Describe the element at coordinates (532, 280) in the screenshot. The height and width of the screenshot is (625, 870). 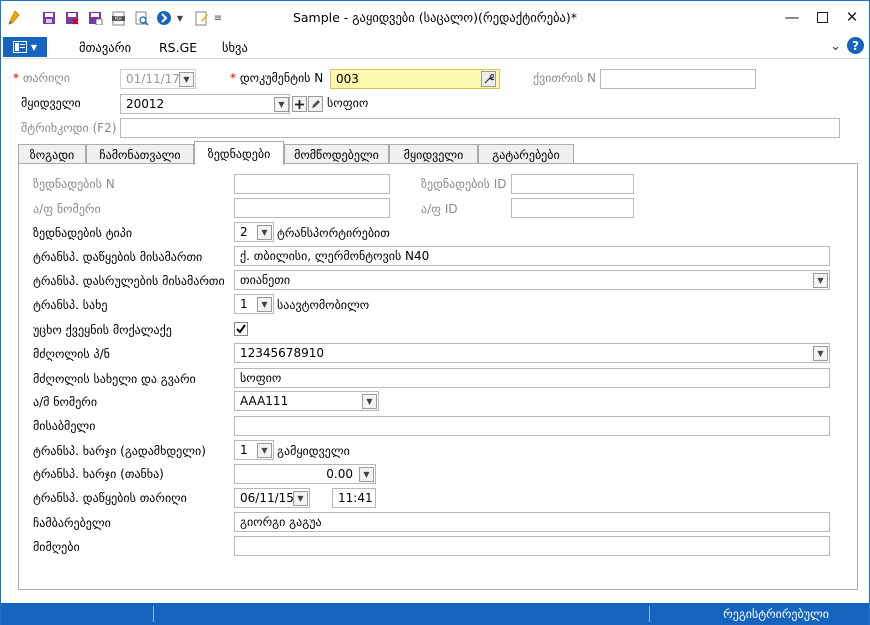
I see `end-address-field: თიანეთი` at that location.